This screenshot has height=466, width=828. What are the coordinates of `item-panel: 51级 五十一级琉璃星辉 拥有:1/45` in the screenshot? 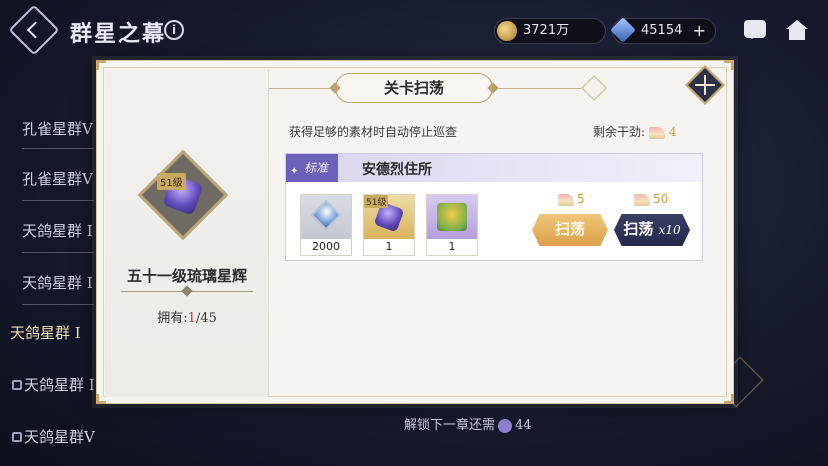 It's located at (187, 233).